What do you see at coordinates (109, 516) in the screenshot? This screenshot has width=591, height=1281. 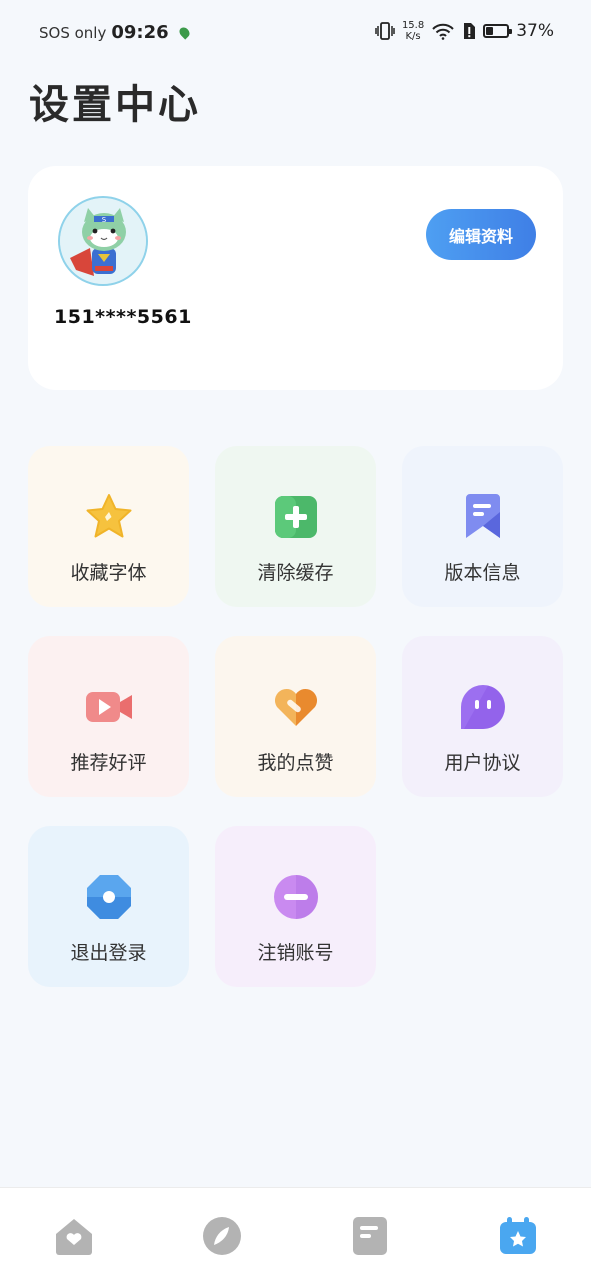 I see `star-icon` at bounding box center [109, 516].